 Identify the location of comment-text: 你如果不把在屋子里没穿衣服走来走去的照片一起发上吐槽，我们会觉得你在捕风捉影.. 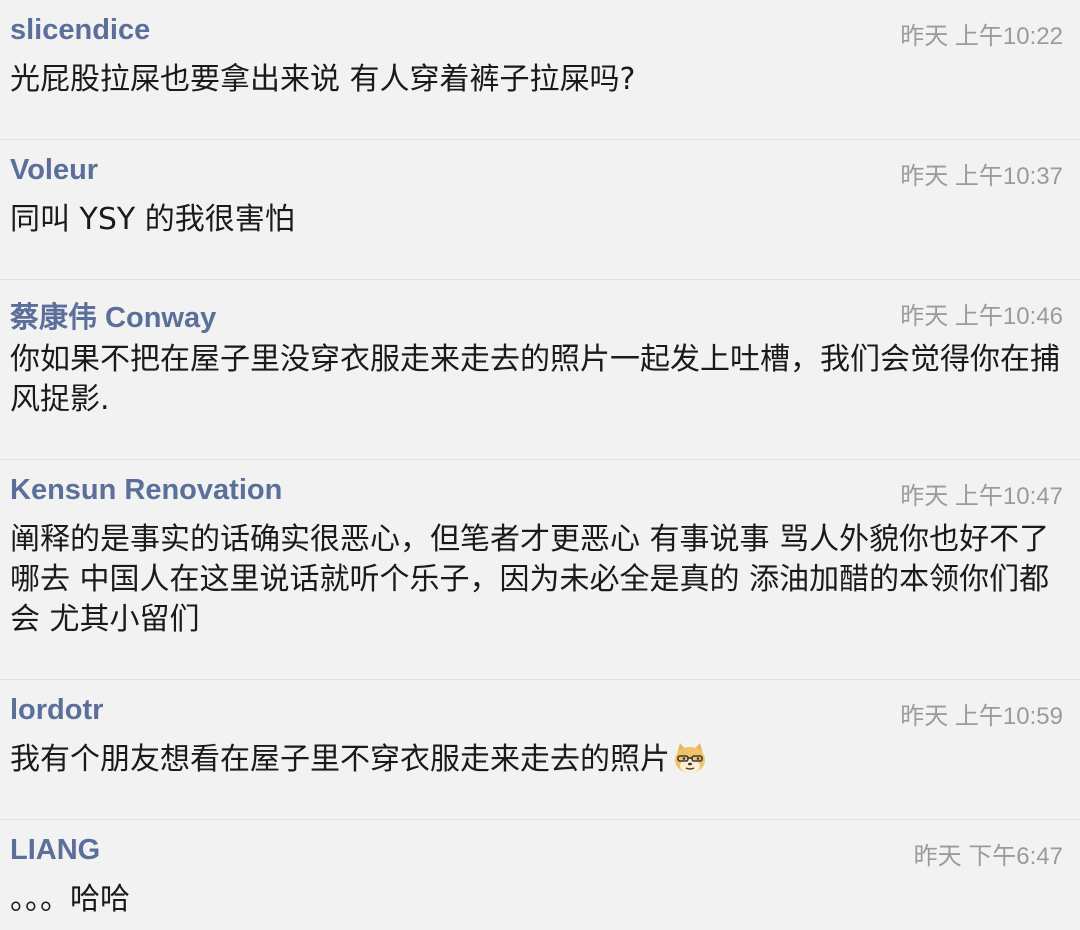
(535, 379).